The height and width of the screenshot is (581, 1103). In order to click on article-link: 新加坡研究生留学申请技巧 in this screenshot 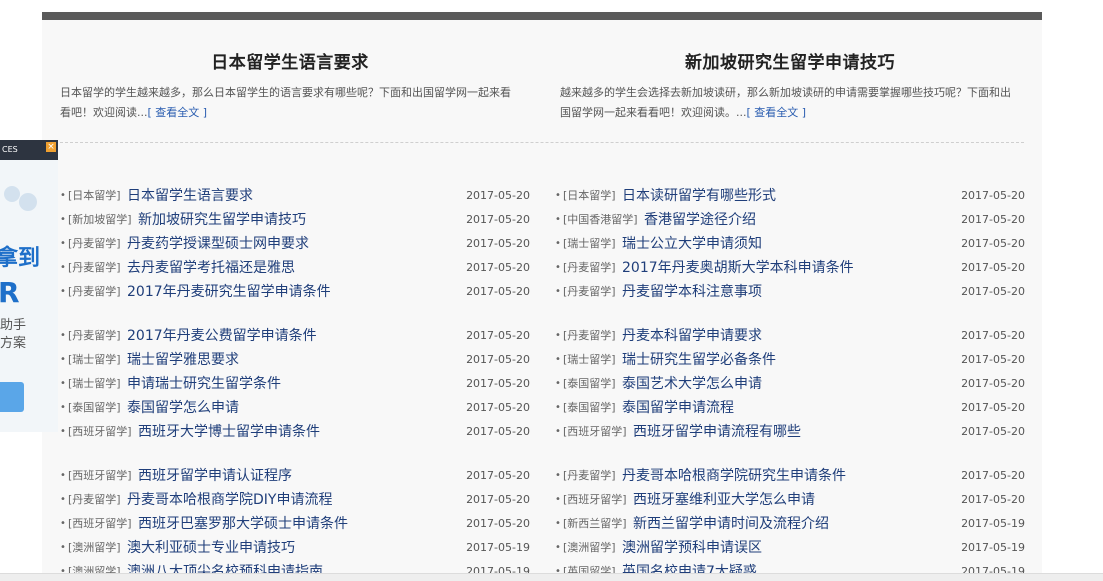, I will do `click(222, 220)`.